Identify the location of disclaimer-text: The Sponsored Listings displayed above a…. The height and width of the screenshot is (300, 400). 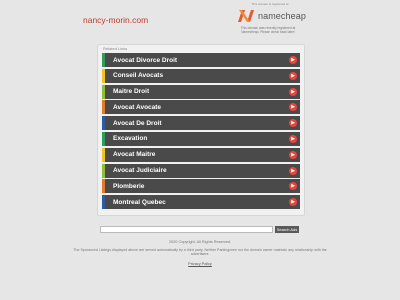
(200, 252).